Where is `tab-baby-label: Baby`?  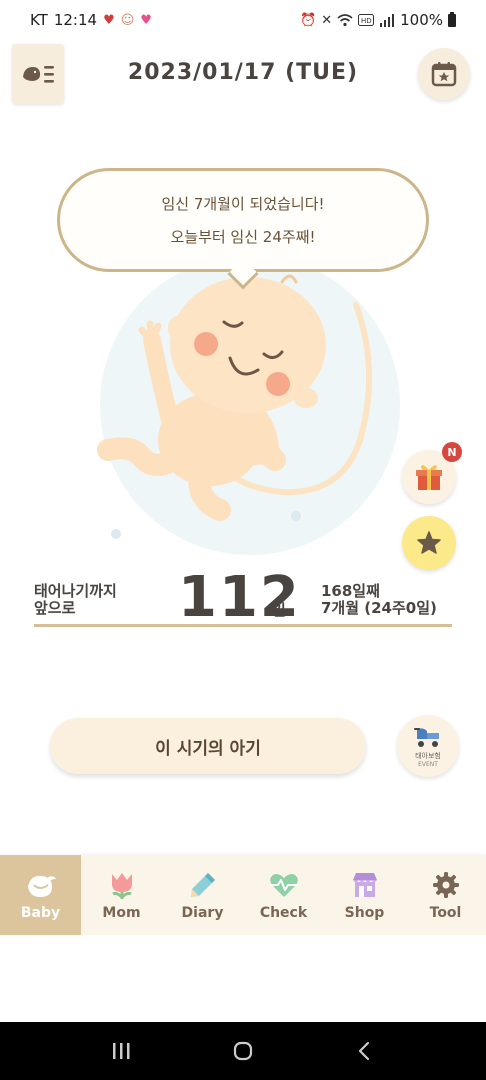
tab-baby-label: Baby is located at coordinates (40, 913).